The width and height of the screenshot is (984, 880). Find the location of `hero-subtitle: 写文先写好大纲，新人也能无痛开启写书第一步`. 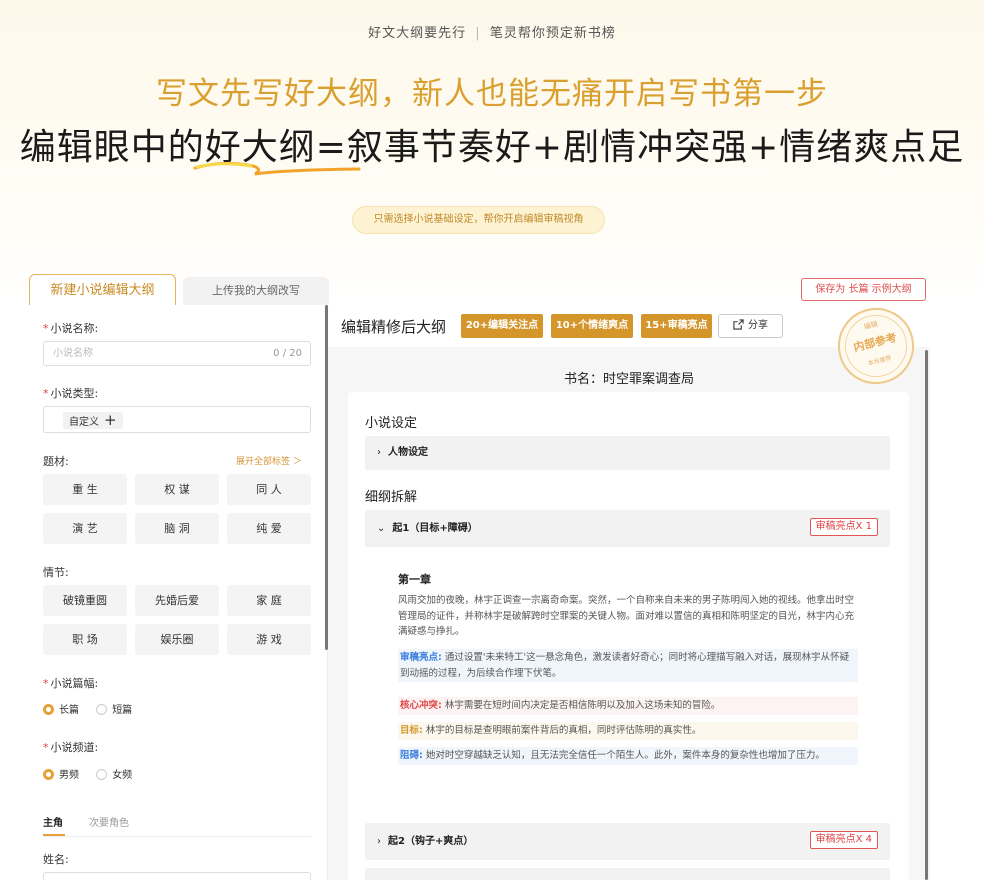

hero-subtitle: 写文先写好大纲，新人也能无痛开启写书第一步 is located at coordinates (492, 94).